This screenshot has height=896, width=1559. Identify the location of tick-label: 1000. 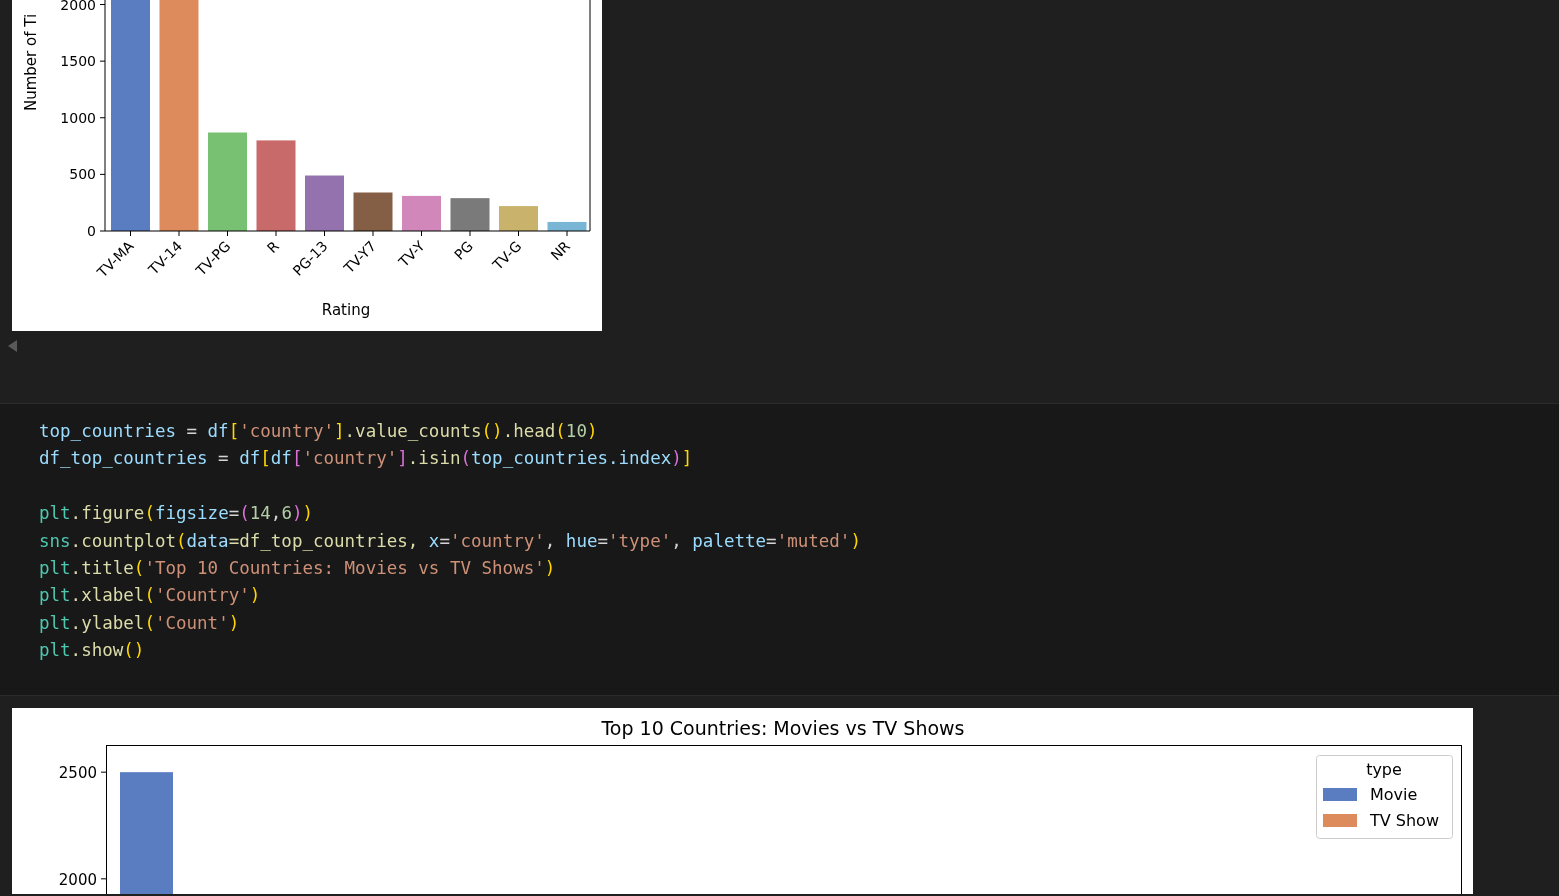
(78, 117).